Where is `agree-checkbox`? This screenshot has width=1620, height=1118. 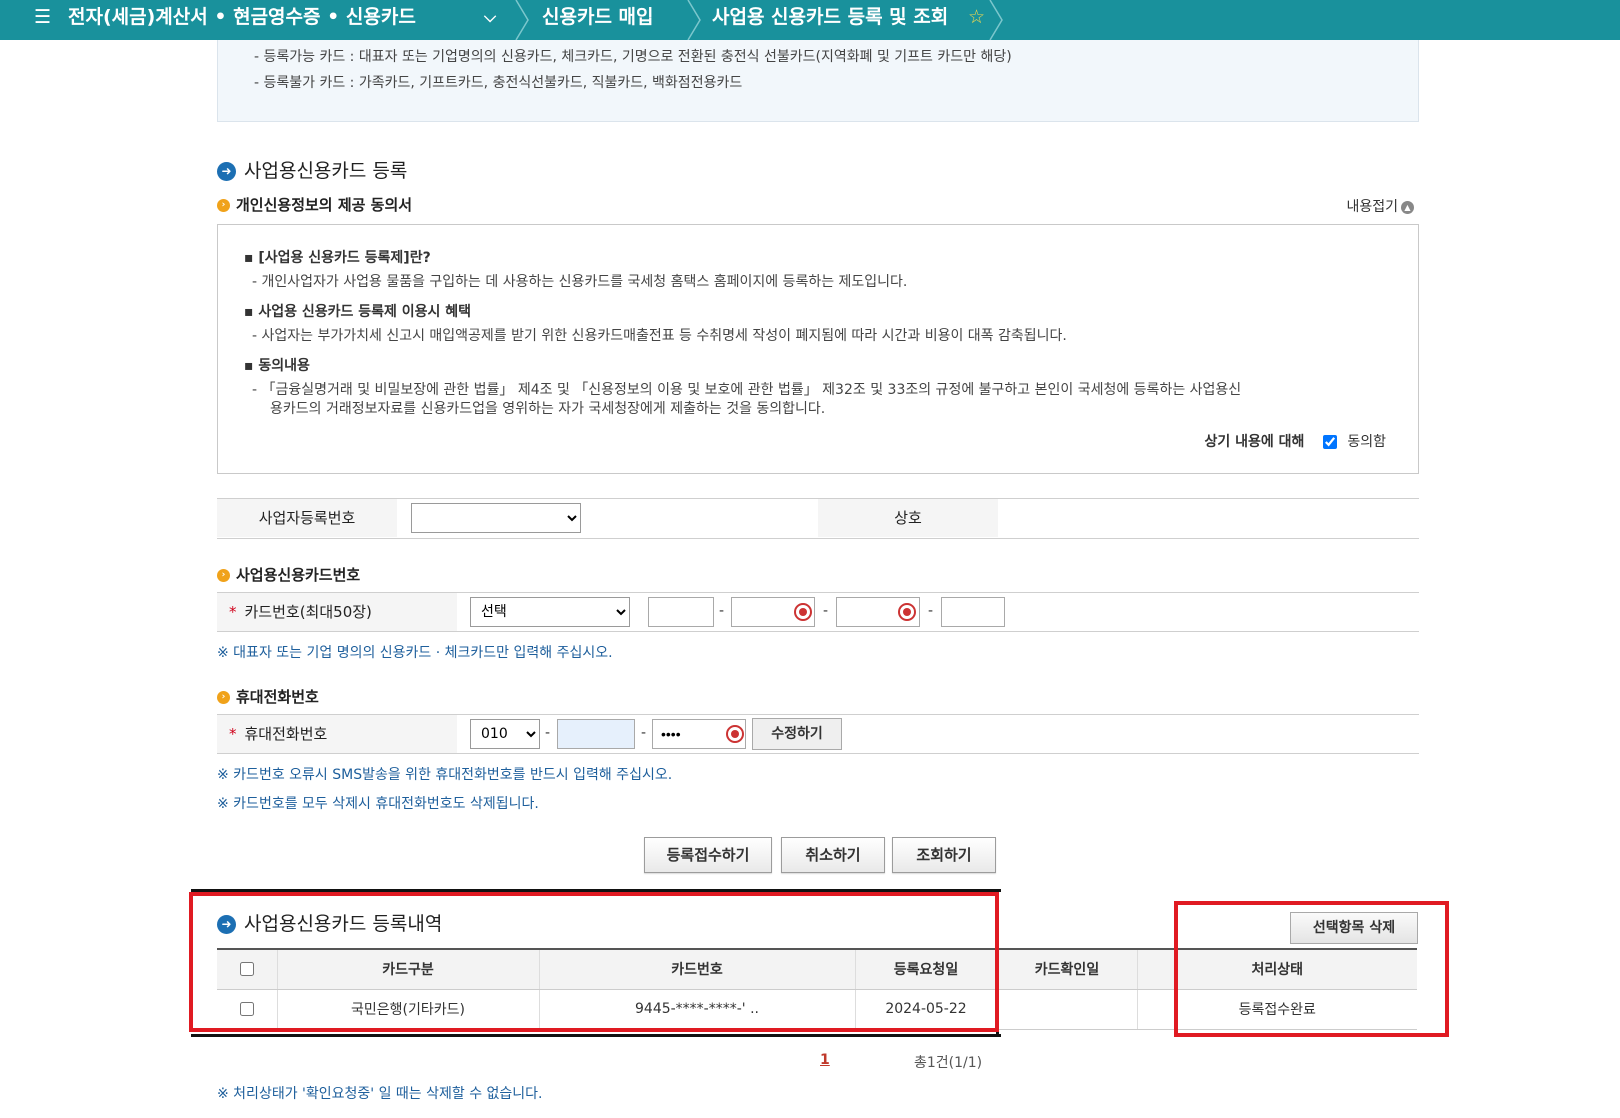
agree-checkbox is located at coordinates (1329, 442).